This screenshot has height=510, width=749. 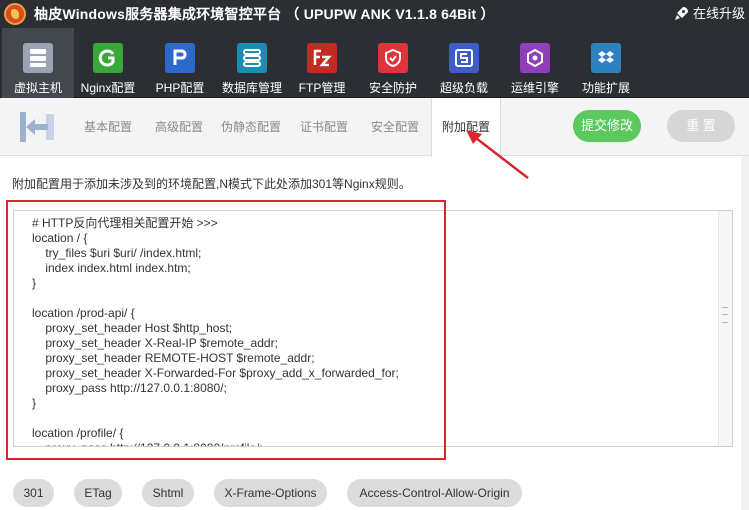 I want to click on tab-basic-config: 基本配置, so click(x=108, y=127).